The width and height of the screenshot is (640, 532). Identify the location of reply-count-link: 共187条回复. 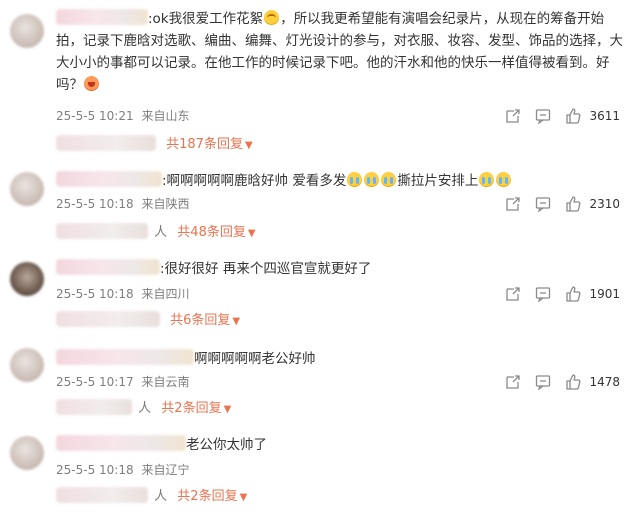
(204, 144).